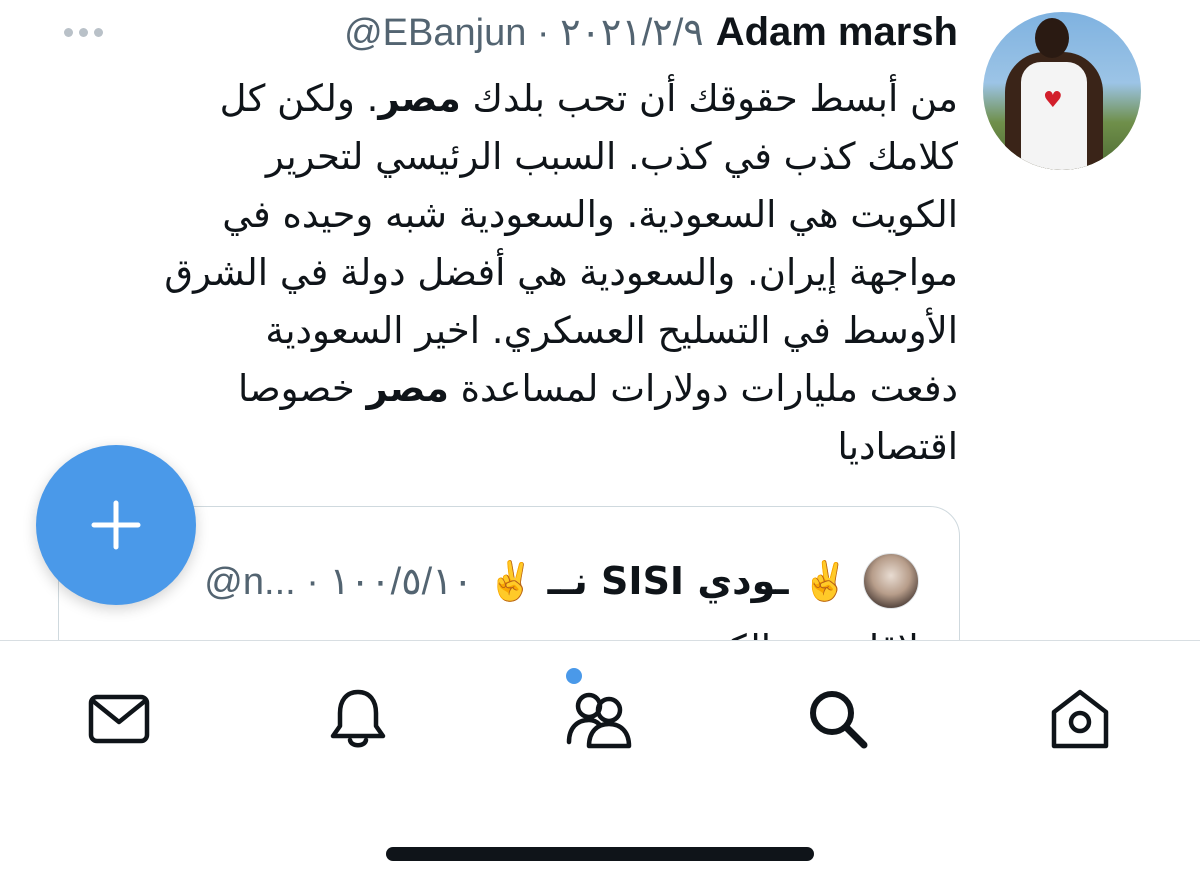  I want to click on more-dots-icon, so click(86, 32).